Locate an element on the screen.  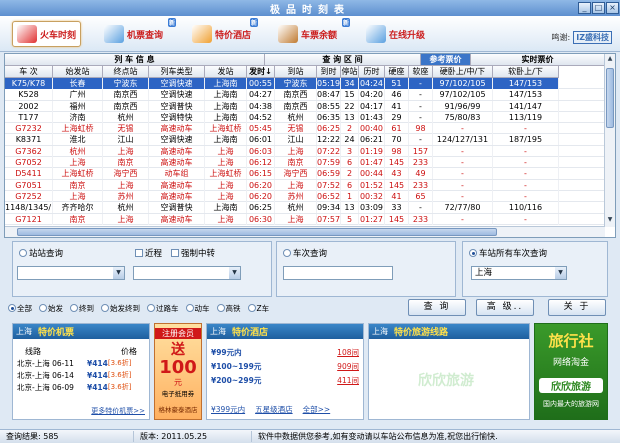
filter-option: 始发终到 is located at coordinates (120, 308).